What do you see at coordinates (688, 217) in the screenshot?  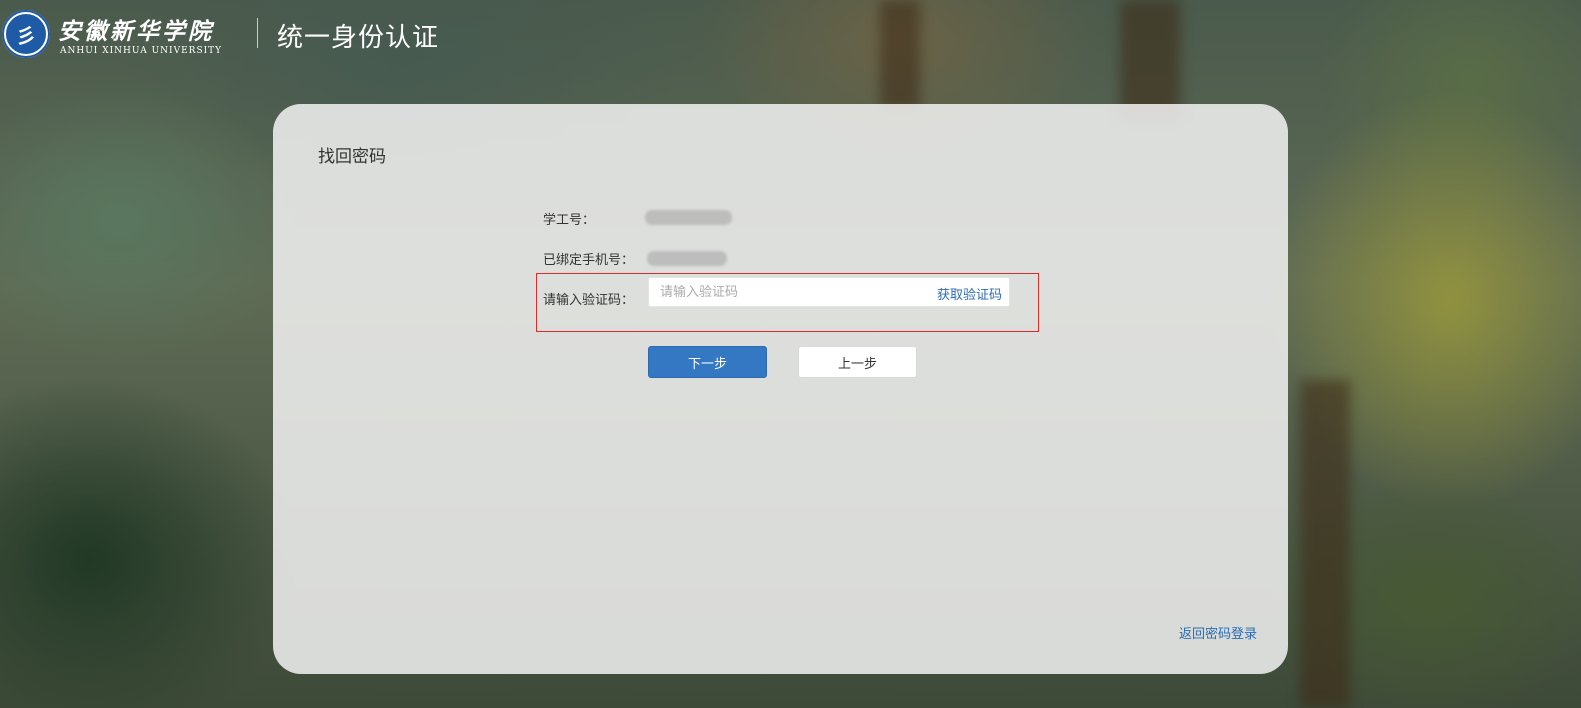 I see `student-id-masked-value` at bounding box center [688, 217].